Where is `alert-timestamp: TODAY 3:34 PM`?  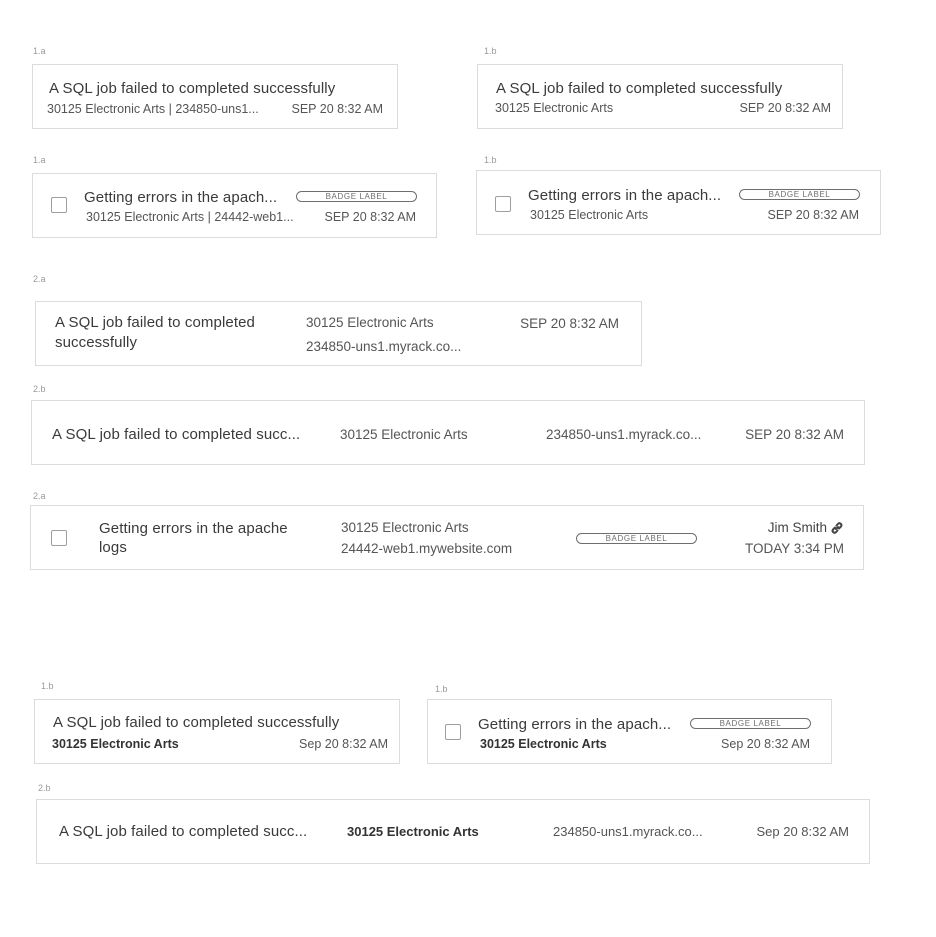 alert-timestamp: TODAY 3:34 PM is located at coordinates (794, 548).